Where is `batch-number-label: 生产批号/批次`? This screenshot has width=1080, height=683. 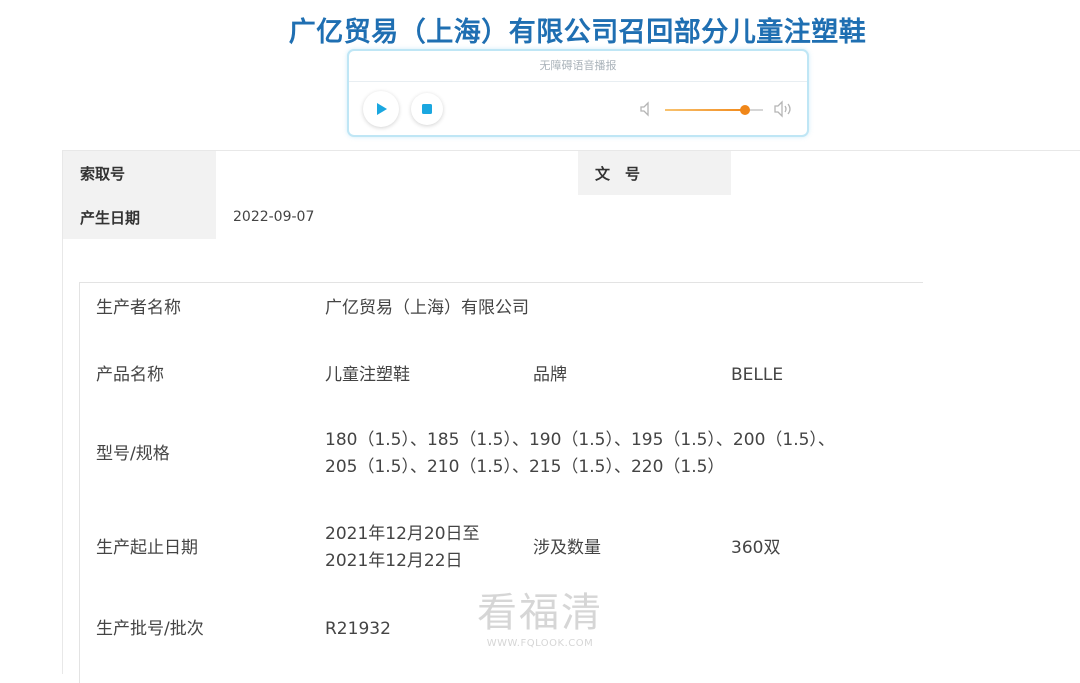
batch-number-label: 生产批号/批次 is located at coordinates (150, 629).